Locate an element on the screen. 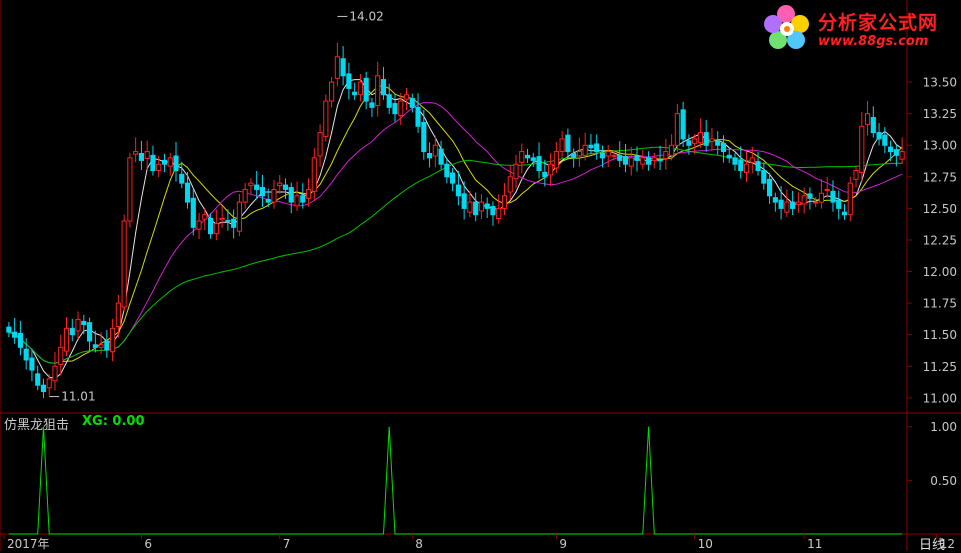  high-price-label: 14.02 is located at coordinates (366, 16).